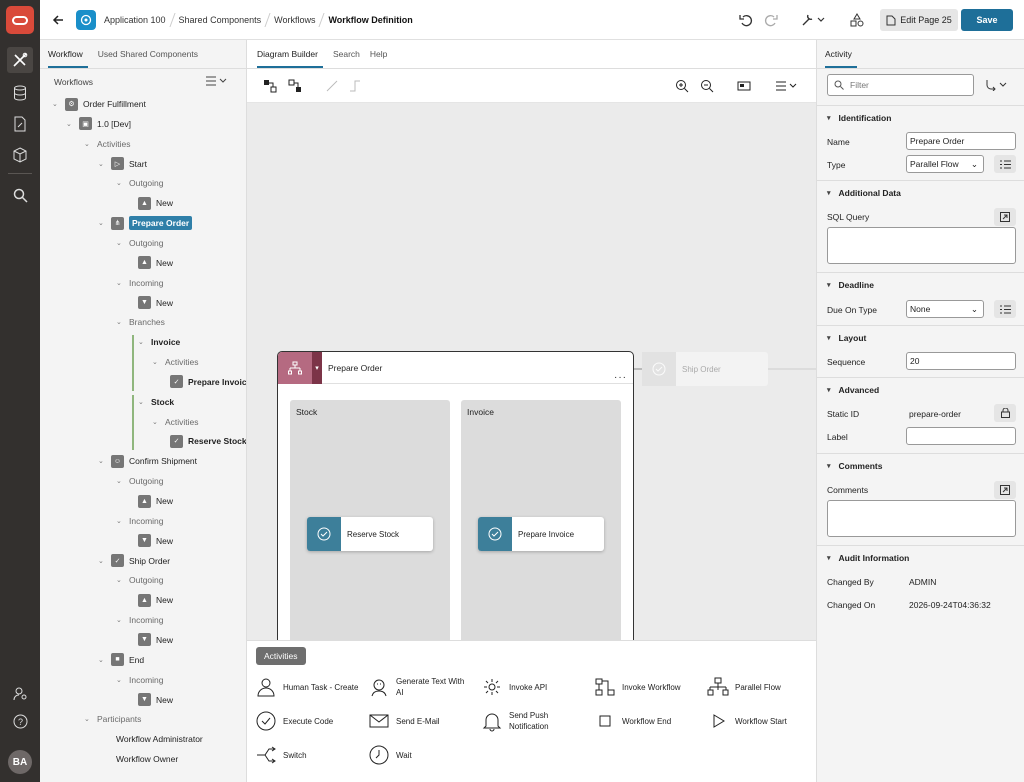  Describe the element at coordinates (920, 337) in the screenshot. I see `section-layout: ▾ Layout` at that location.